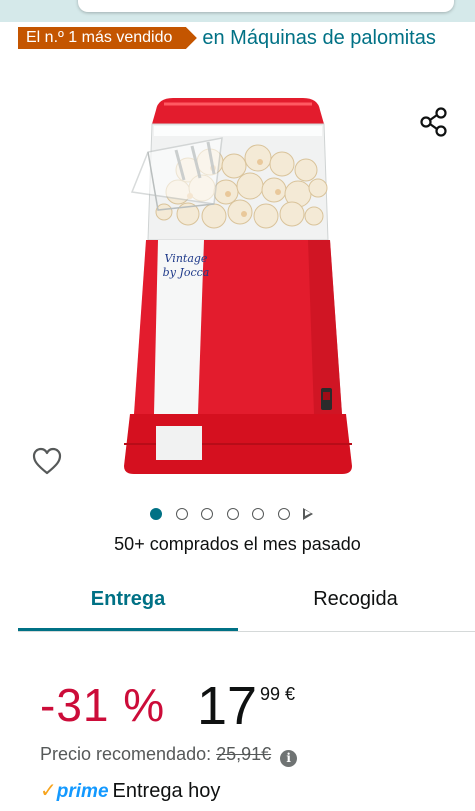 Image resolution: width=475 pixels, height=811 pixels. What do you see at coordinates (103, 705) in the screenshot?
I see `discount-percent: -31 %` at bounding box center [103, 705].